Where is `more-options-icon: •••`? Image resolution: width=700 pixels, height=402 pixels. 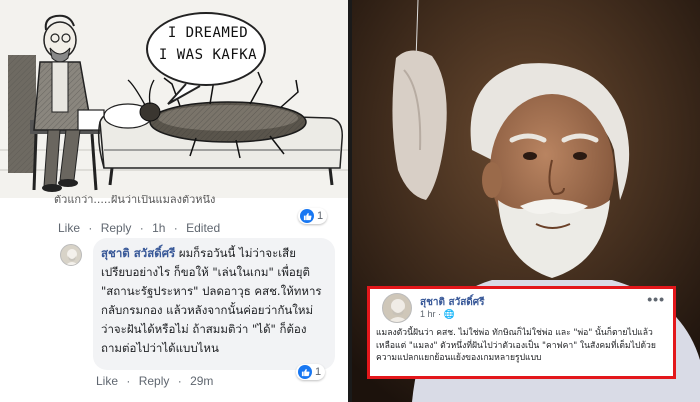 more-options-icon: ••• is located at coordinates (656, 299).